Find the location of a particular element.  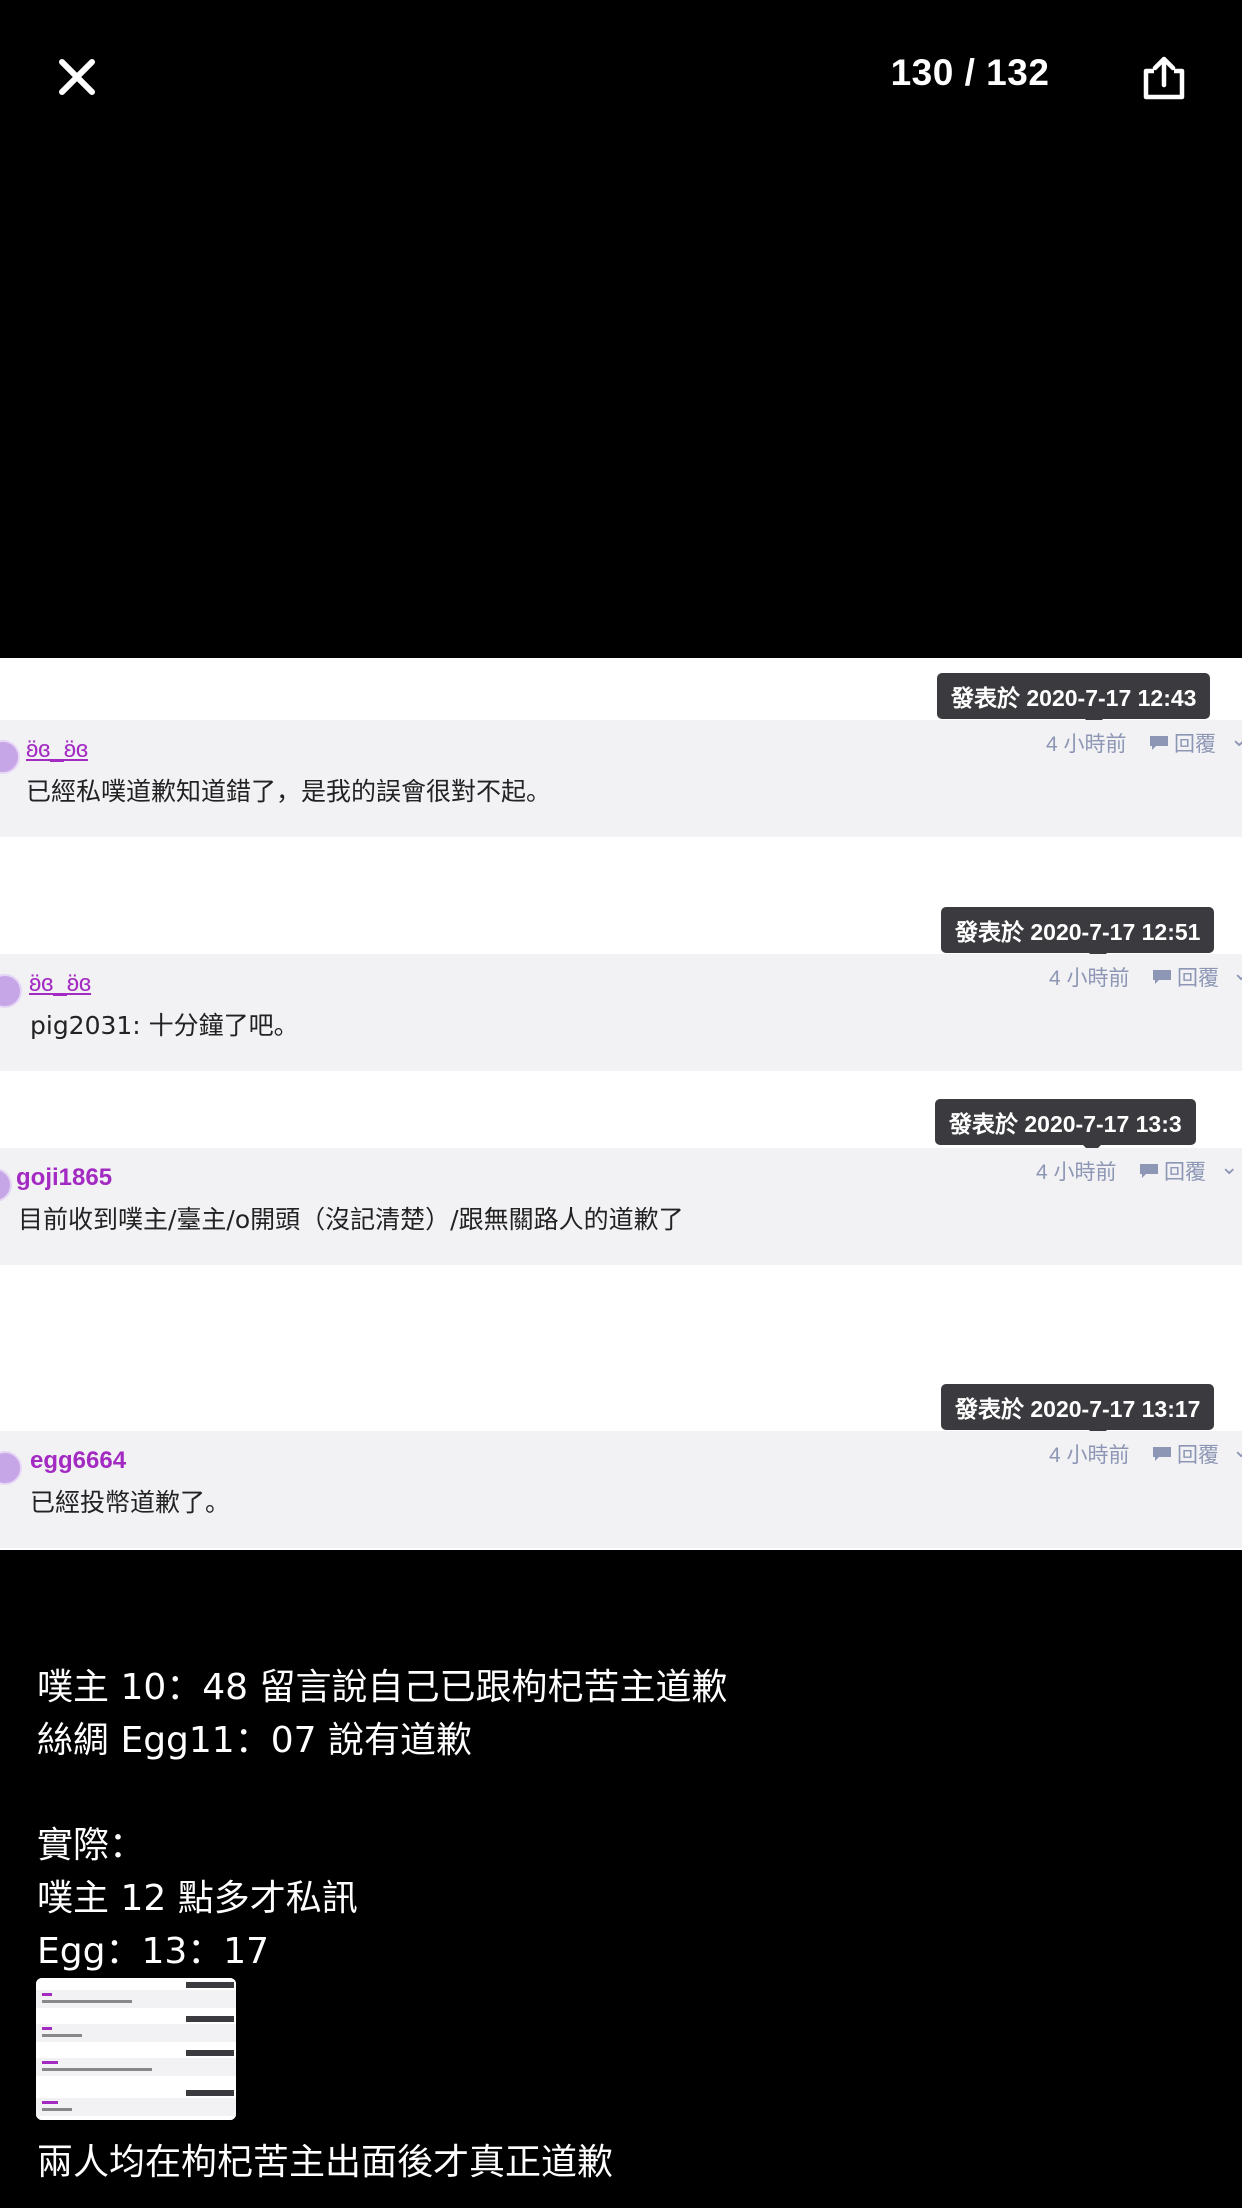

comment-text: 目前收到噗主/臺主/o開頭（沒記清楚）/跟無關路人的道歉了 is located at coordinates (351, 1219).